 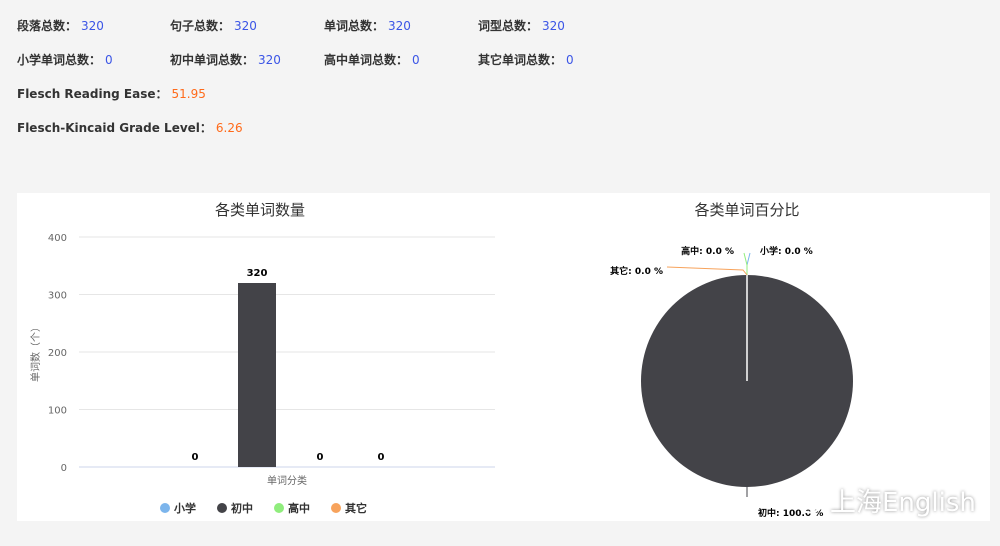 I want to click on stat-label: 小学单词总数：, so click(x=59, y=60).